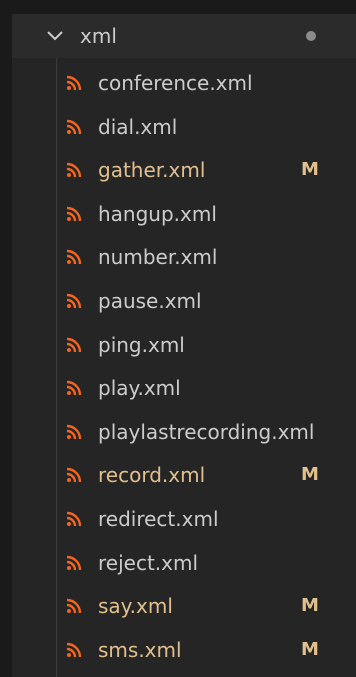 This screenshot has width=356, height=677. I want to click on panel-top-border, so click(178, 7).